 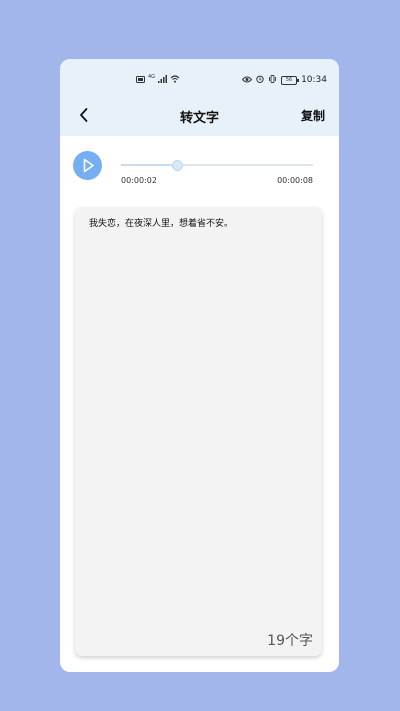 What do you see at coordinates (272, 80) in the screenshot?
I see `vibrate-icon` at bounding box center [272, 80].